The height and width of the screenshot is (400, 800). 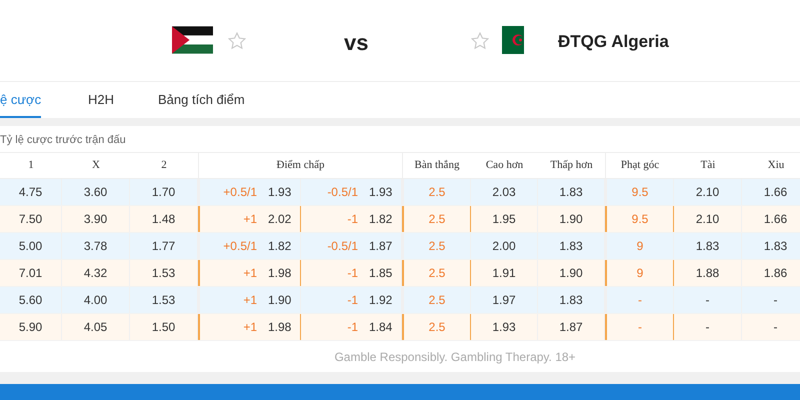 What do you see at coordinates (639, 165) in the screenshot?
I see `column-header: Phạt góc` at bounding box center [639, 165].